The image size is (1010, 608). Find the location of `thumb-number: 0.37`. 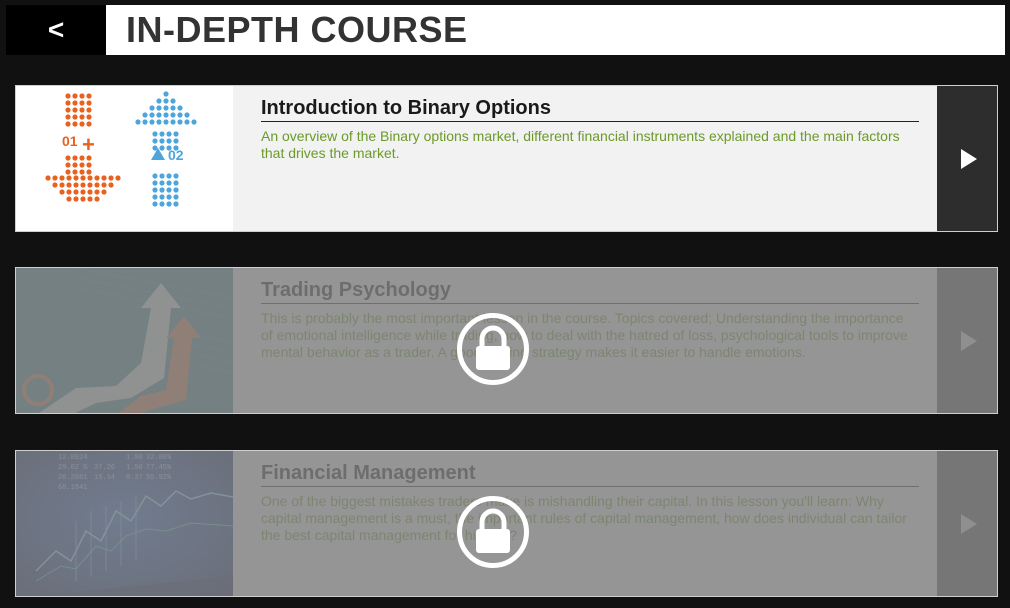

thumb-number: 0.37 is located at coordinates (134, 478).